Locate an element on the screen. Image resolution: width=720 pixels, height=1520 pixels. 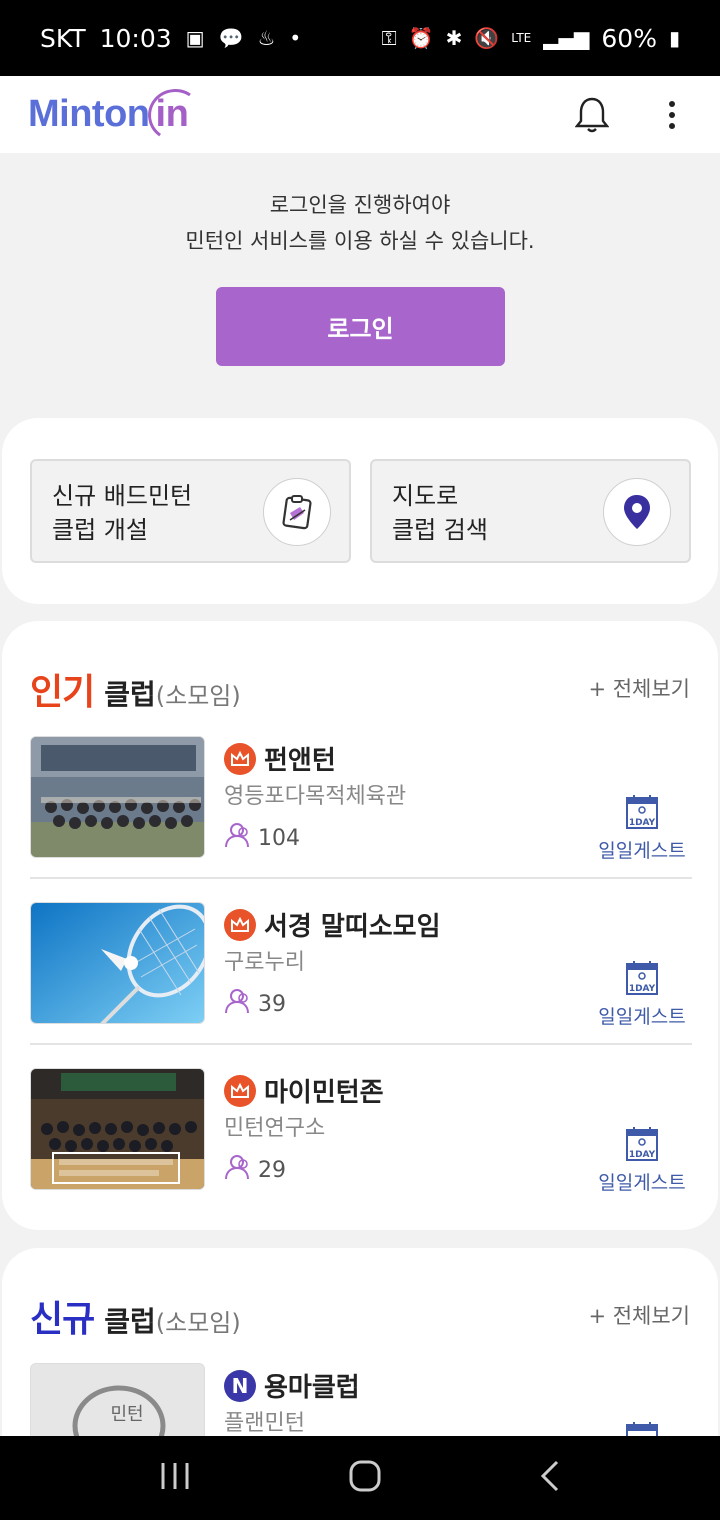
app-header: Minton in is located at coordinates (360, 114).